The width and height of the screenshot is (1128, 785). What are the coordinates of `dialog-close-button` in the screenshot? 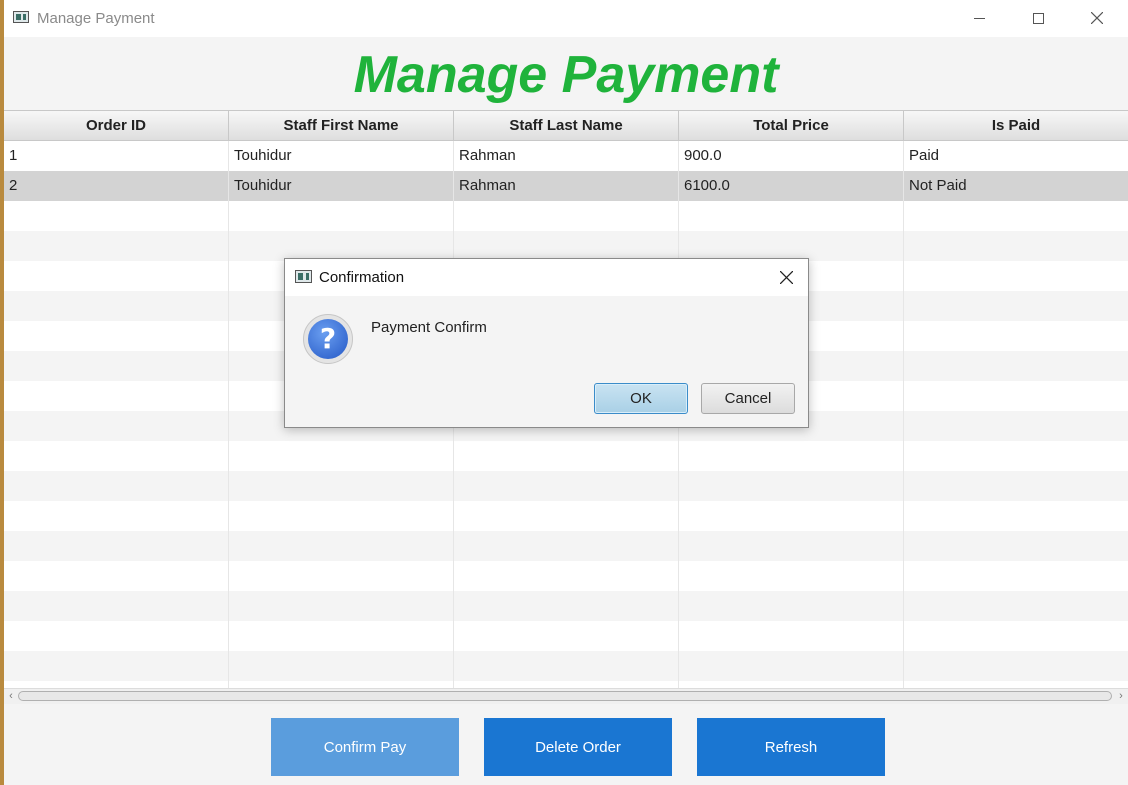 It's located at (786, 277).